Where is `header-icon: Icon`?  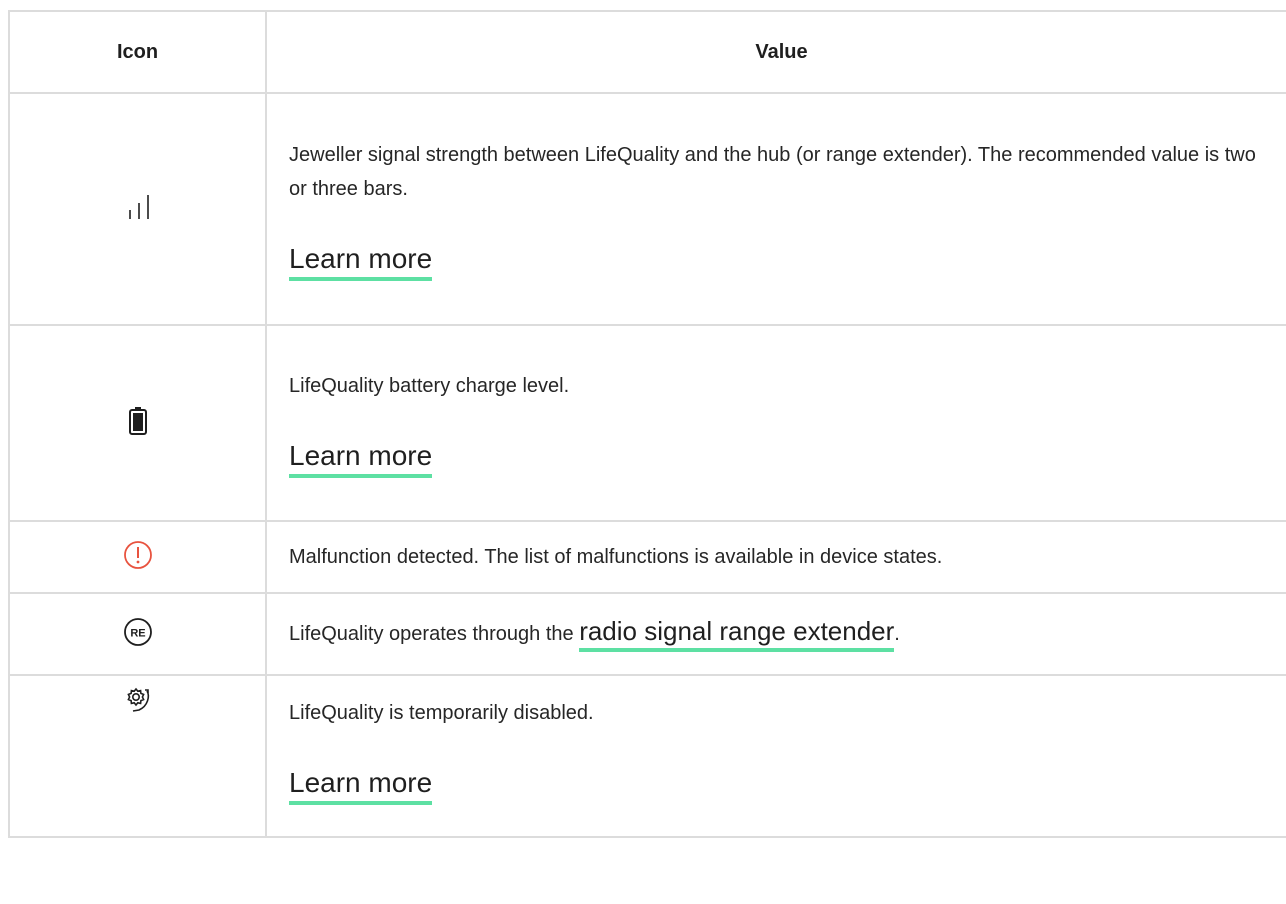
header-icon: Icon is located at coordinates (137, 52).